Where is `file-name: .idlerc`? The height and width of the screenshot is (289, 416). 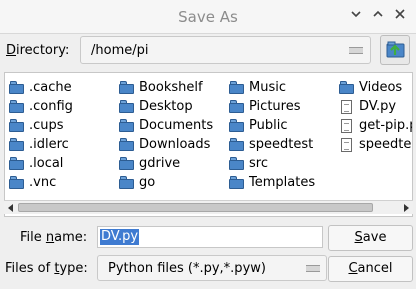
file-name: .idlerc is located at coordinates (49, 144).